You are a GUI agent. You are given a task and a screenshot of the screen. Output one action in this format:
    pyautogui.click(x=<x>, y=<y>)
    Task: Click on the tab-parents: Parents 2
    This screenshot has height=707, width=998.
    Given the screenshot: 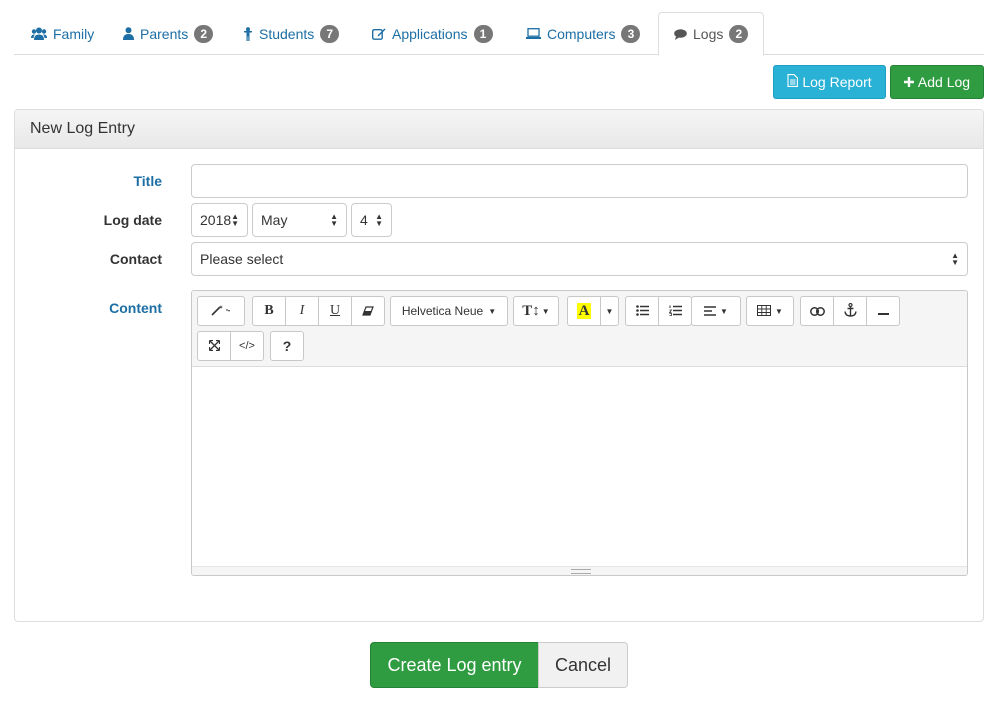 What is the action you would take?
    pyautogui.click(x=168, y=33)
    